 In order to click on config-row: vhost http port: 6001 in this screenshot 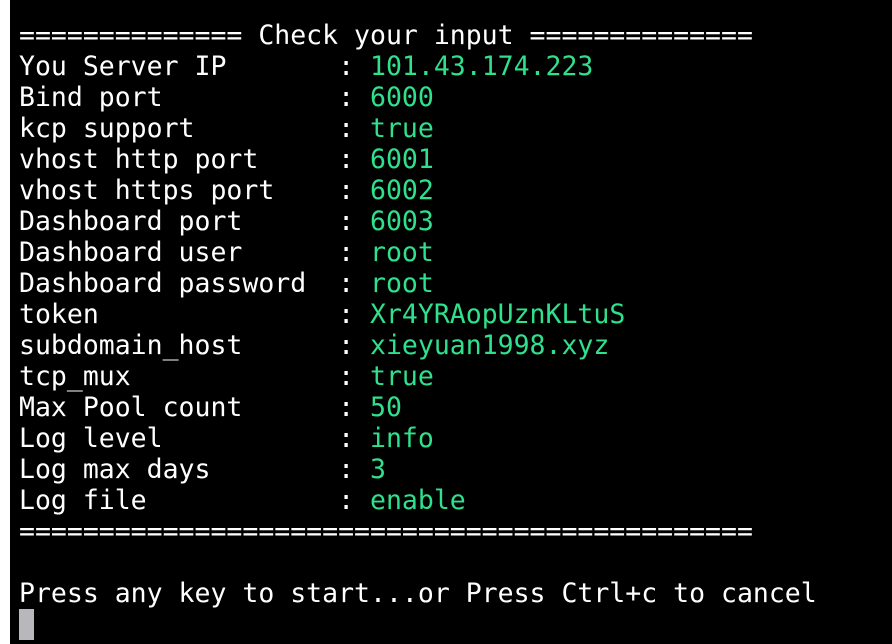, I will do `click(455, 159)`.